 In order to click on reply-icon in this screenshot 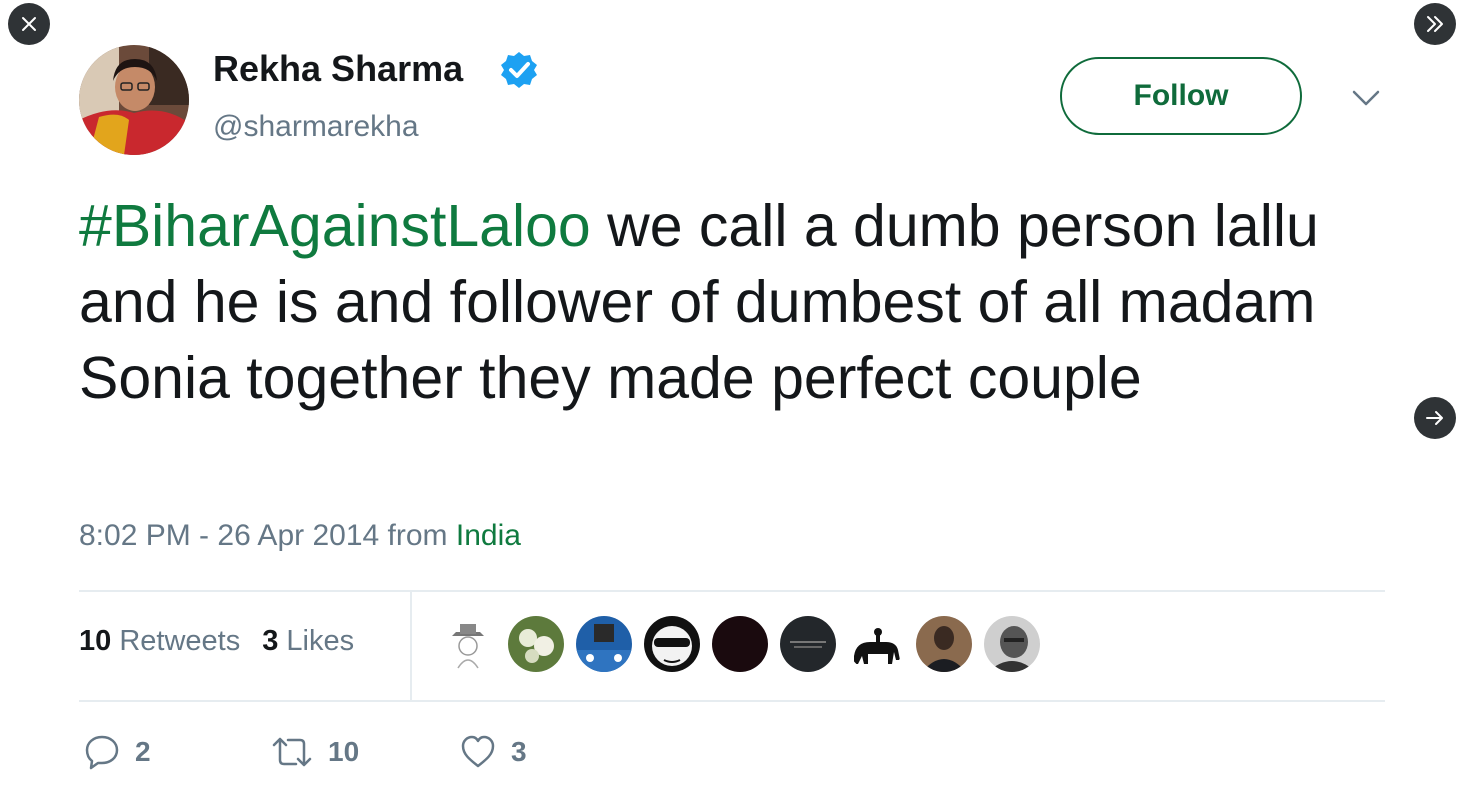, I will do `click(102, 752)`.